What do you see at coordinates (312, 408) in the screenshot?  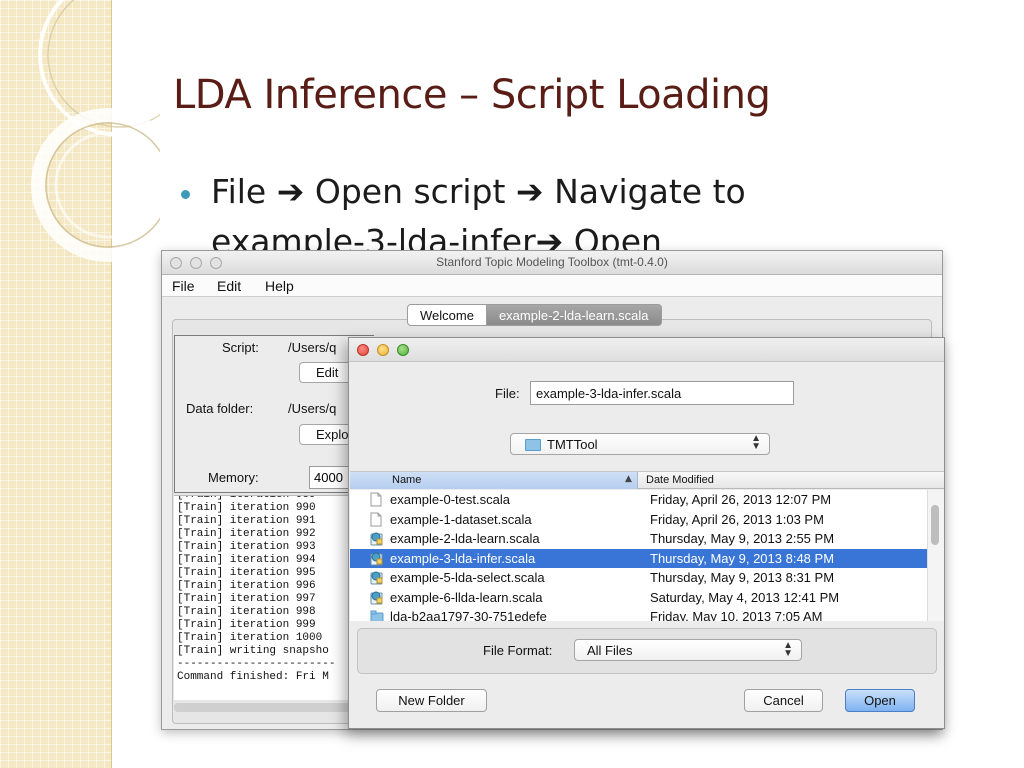 I see `data-folder-path: /Users/q` at bounding box center [312, 408].